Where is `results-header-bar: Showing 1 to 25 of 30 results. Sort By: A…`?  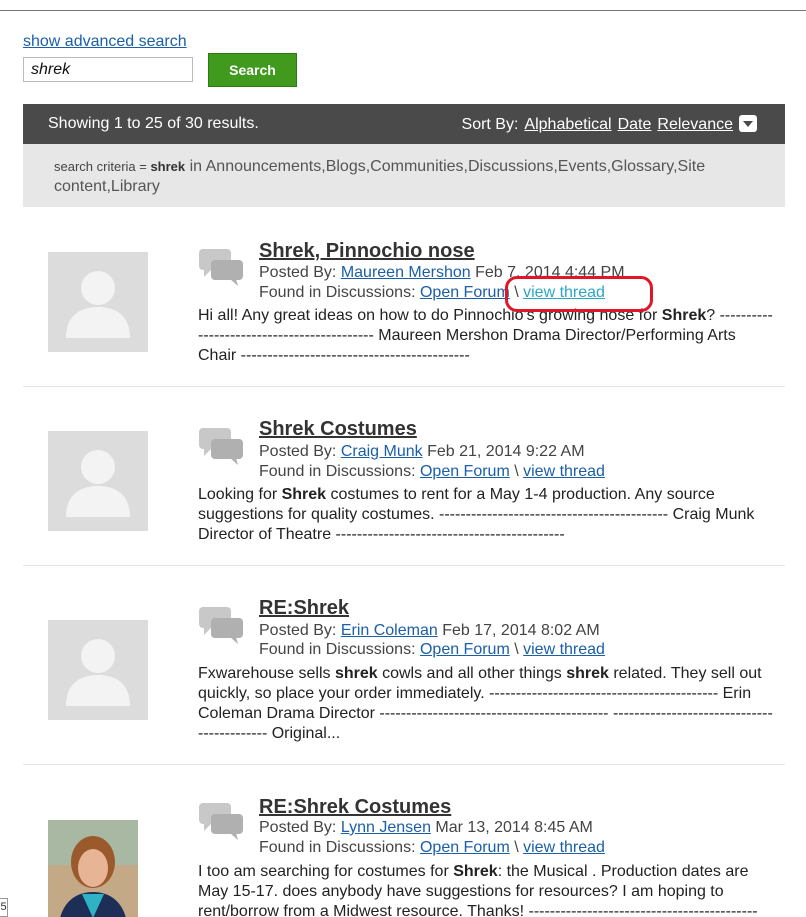 results-header-bar: Showing 1 to 25 of 30 results. Sort By: A… is located at coordinates (404, 124).